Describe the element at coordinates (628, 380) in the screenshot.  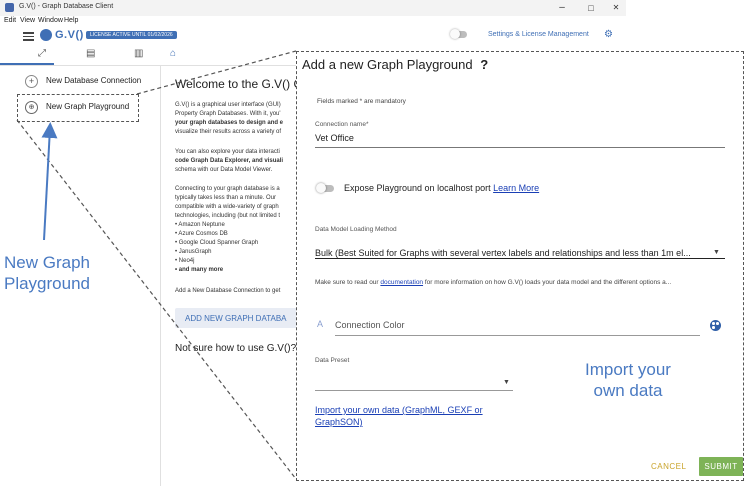
I see `annotation-import-your-own-data: Import your own data` at that location.